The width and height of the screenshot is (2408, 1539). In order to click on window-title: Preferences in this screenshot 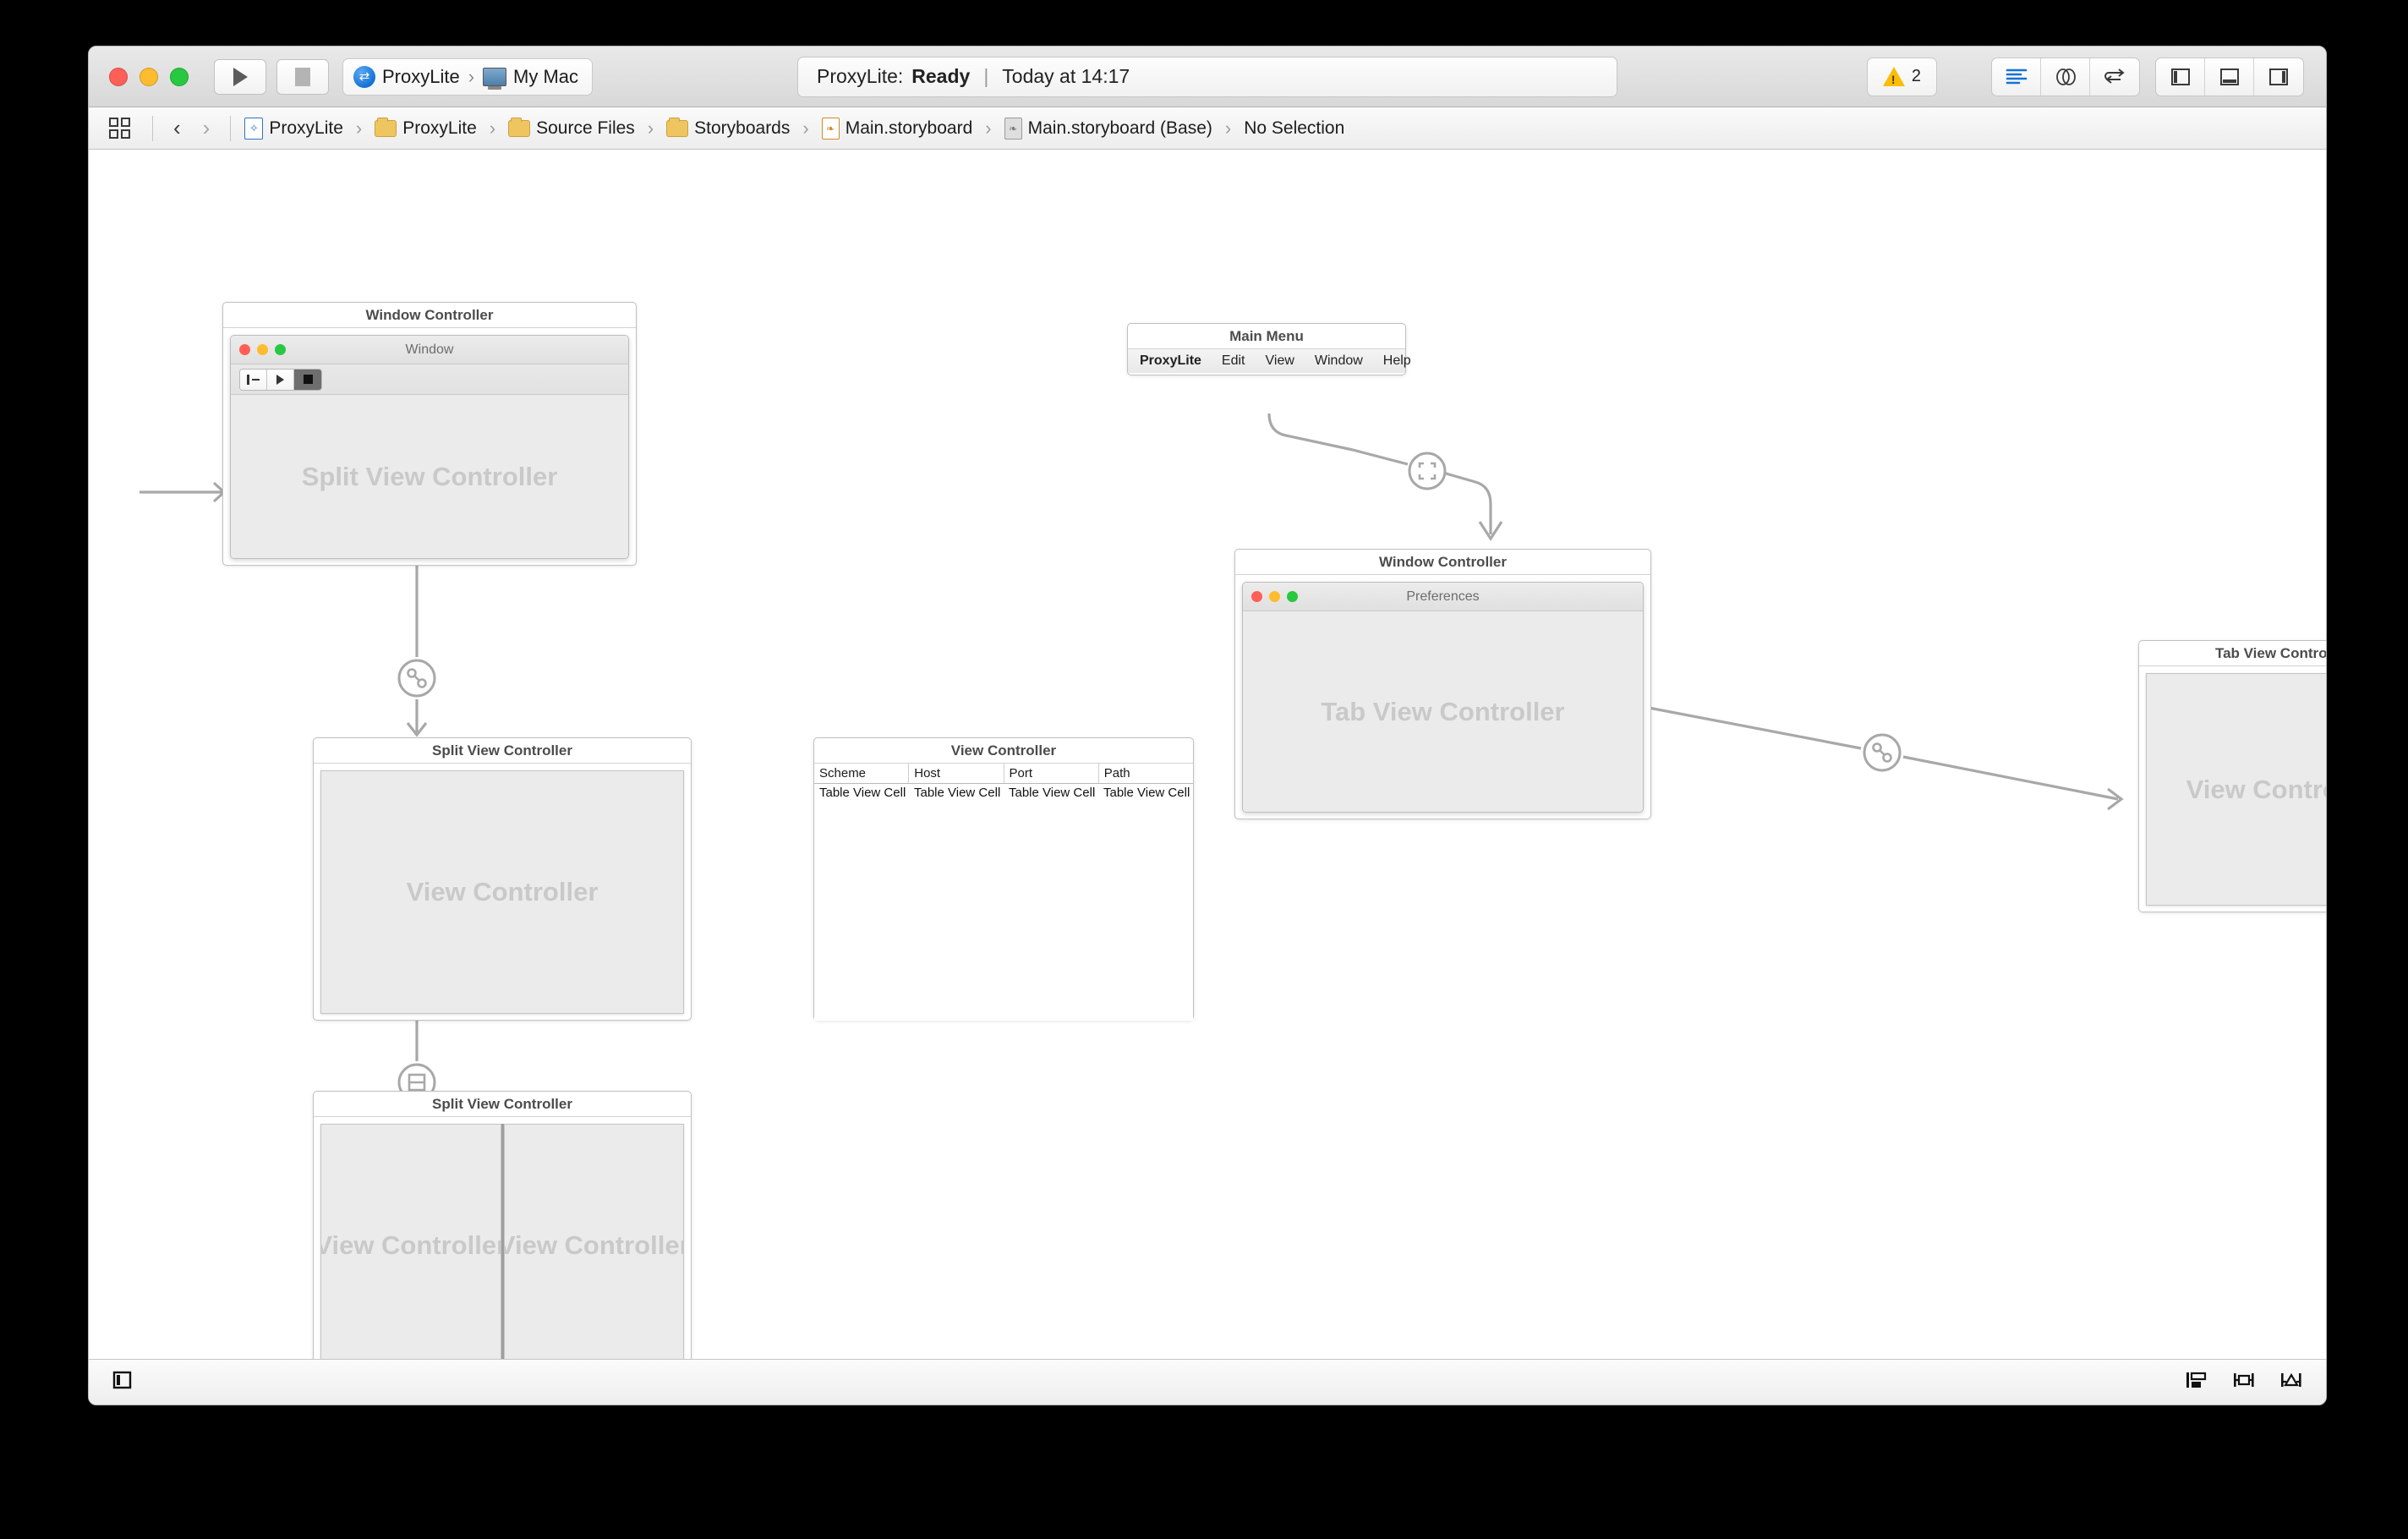, I will do `click(1443, 596)`.